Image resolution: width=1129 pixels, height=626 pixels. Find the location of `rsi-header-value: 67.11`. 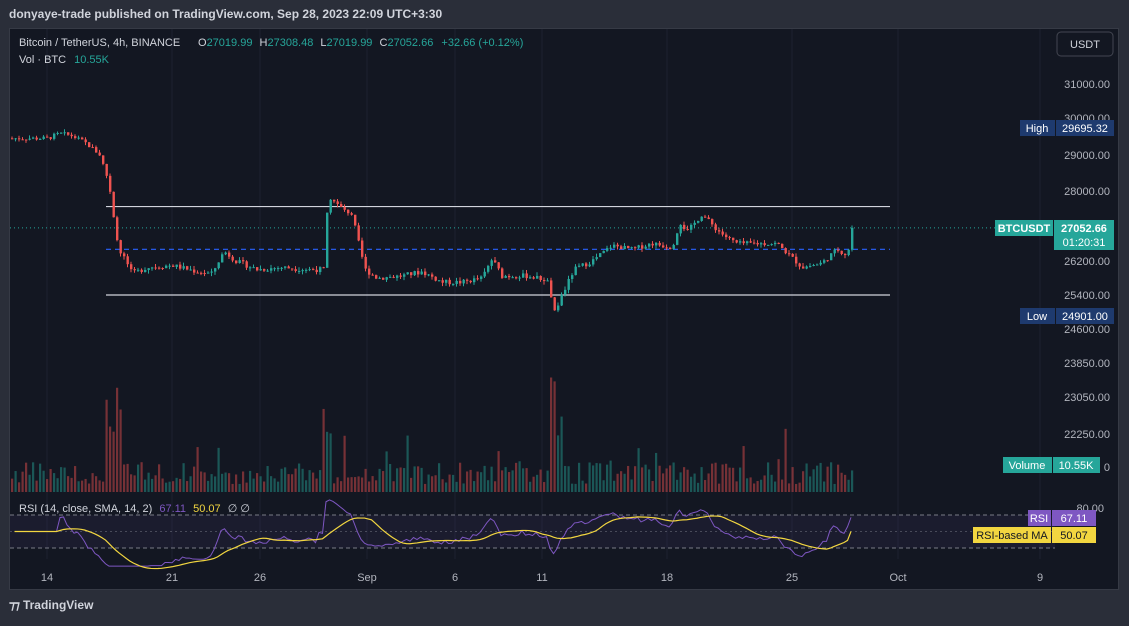

rsi-header-value: 67.11 is located at coordinates (172, 509).